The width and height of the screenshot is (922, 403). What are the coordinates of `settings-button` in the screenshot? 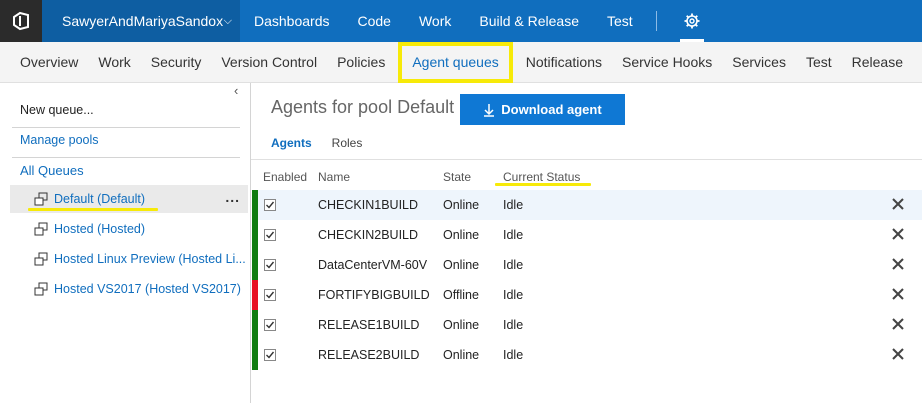 It's located at (692, 21).